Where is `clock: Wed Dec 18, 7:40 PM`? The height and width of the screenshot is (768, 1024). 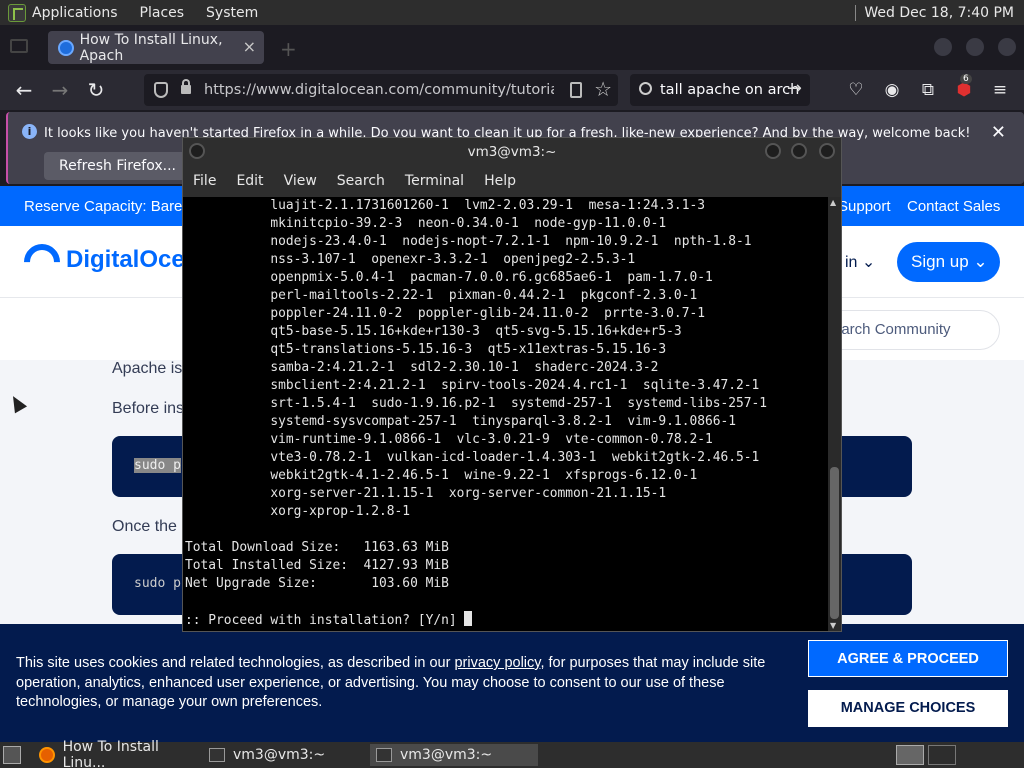 clock: Wed Dec 18, 7:40 PM is located at coordinates (939, 13).